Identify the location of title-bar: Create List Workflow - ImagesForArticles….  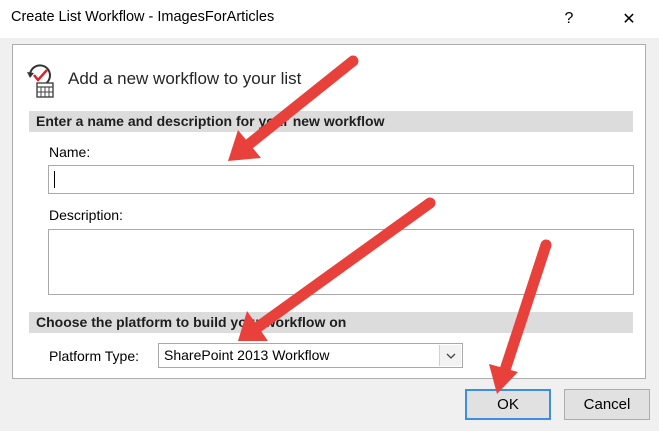
(329, 19).